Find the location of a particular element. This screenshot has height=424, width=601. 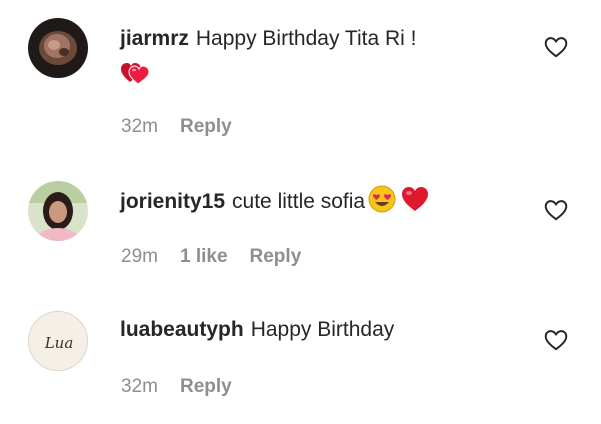

comment-time: 29m is located at coordinates (139, 256).